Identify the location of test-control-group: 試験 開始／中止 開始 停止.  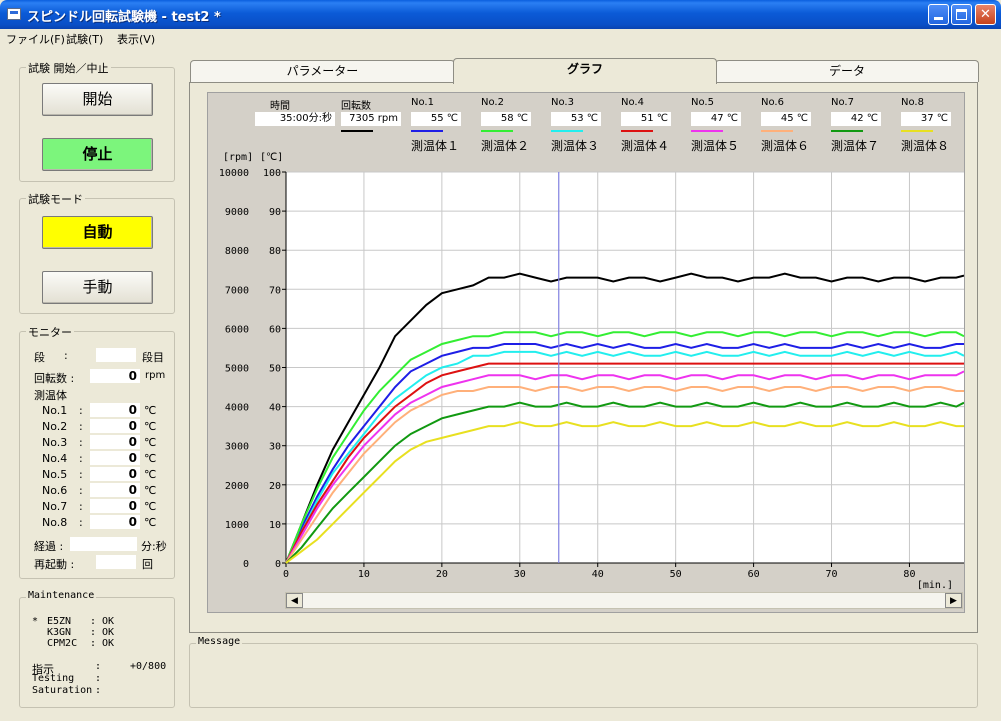
(97, 121).